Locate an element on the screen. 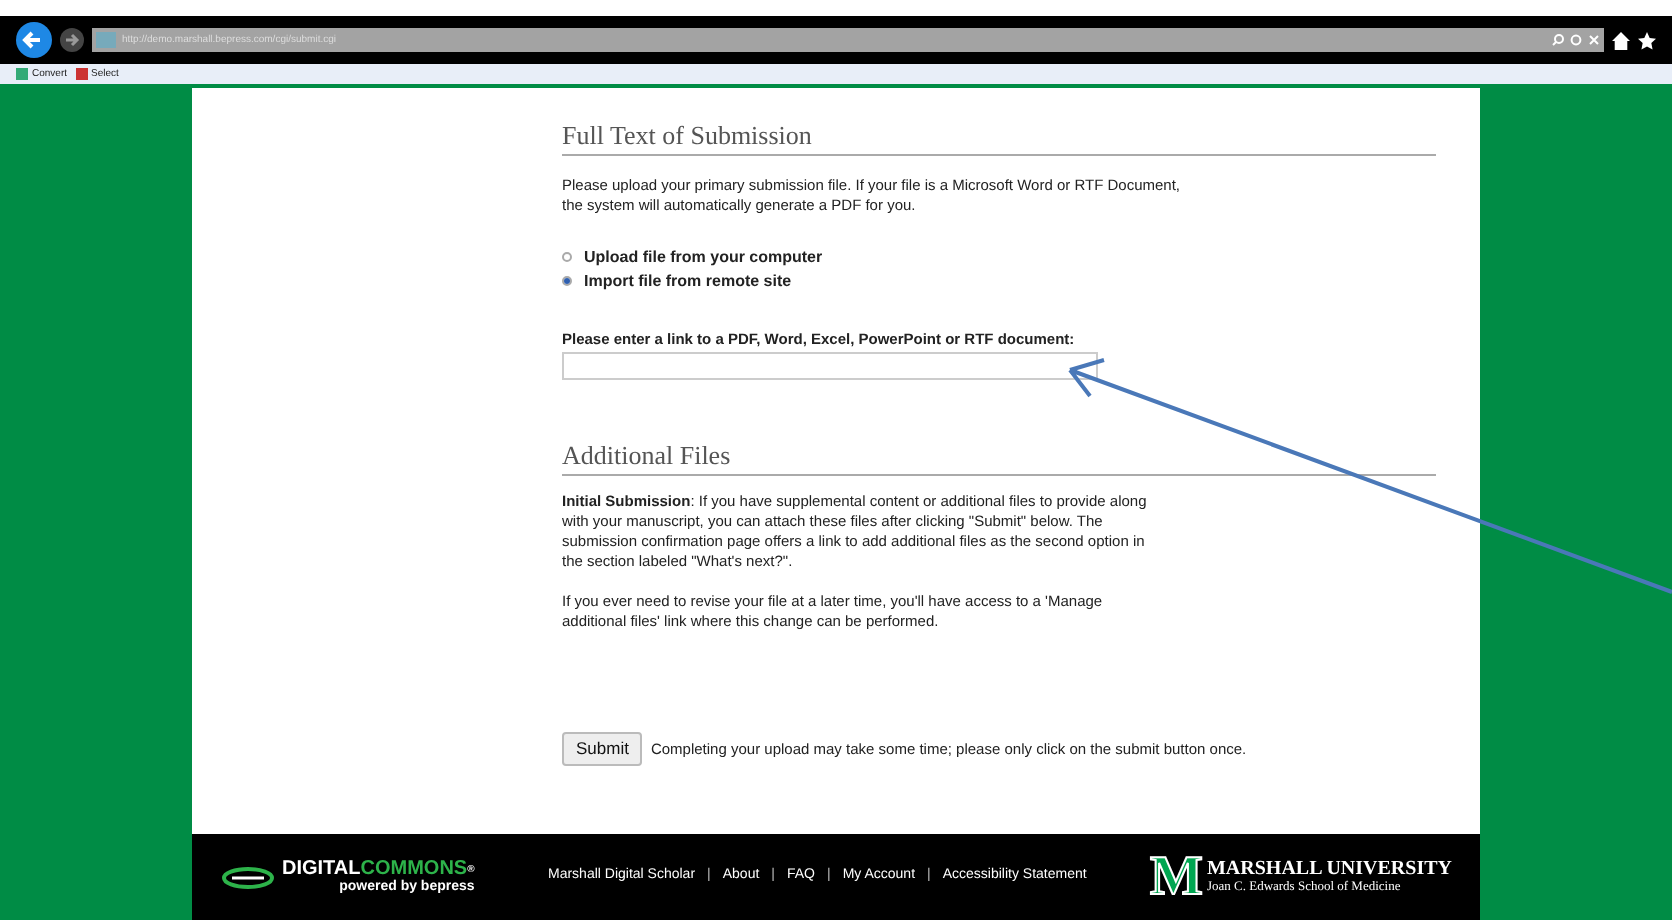 The width and height of the screenshot is (1672, 920). radio-label: Import file from remote site is located at coordinates (688, 281).